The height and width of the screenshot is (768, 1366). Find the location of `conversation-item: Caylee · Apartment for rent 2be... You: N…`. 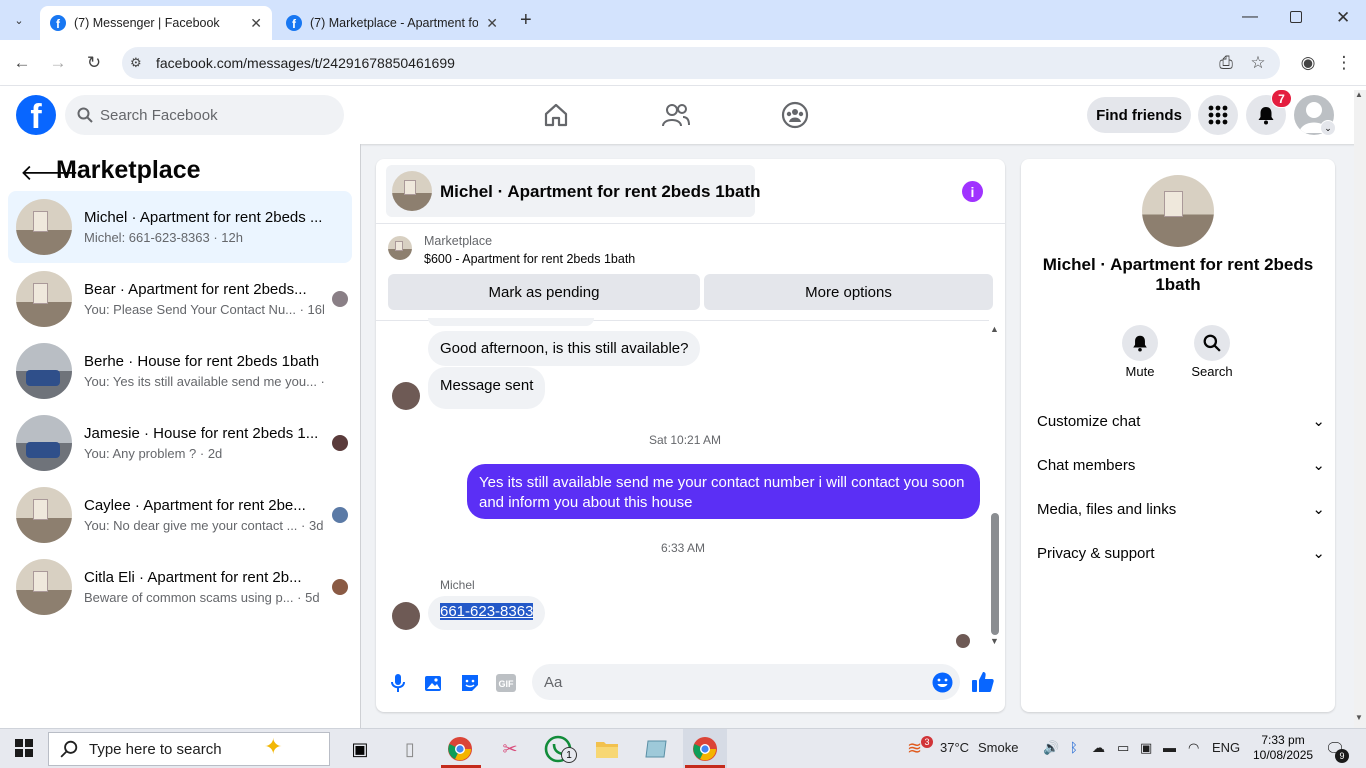

conversation-item: Caylee · Apartment for rent 2be... You: N… is located at coordinates (180, 515).